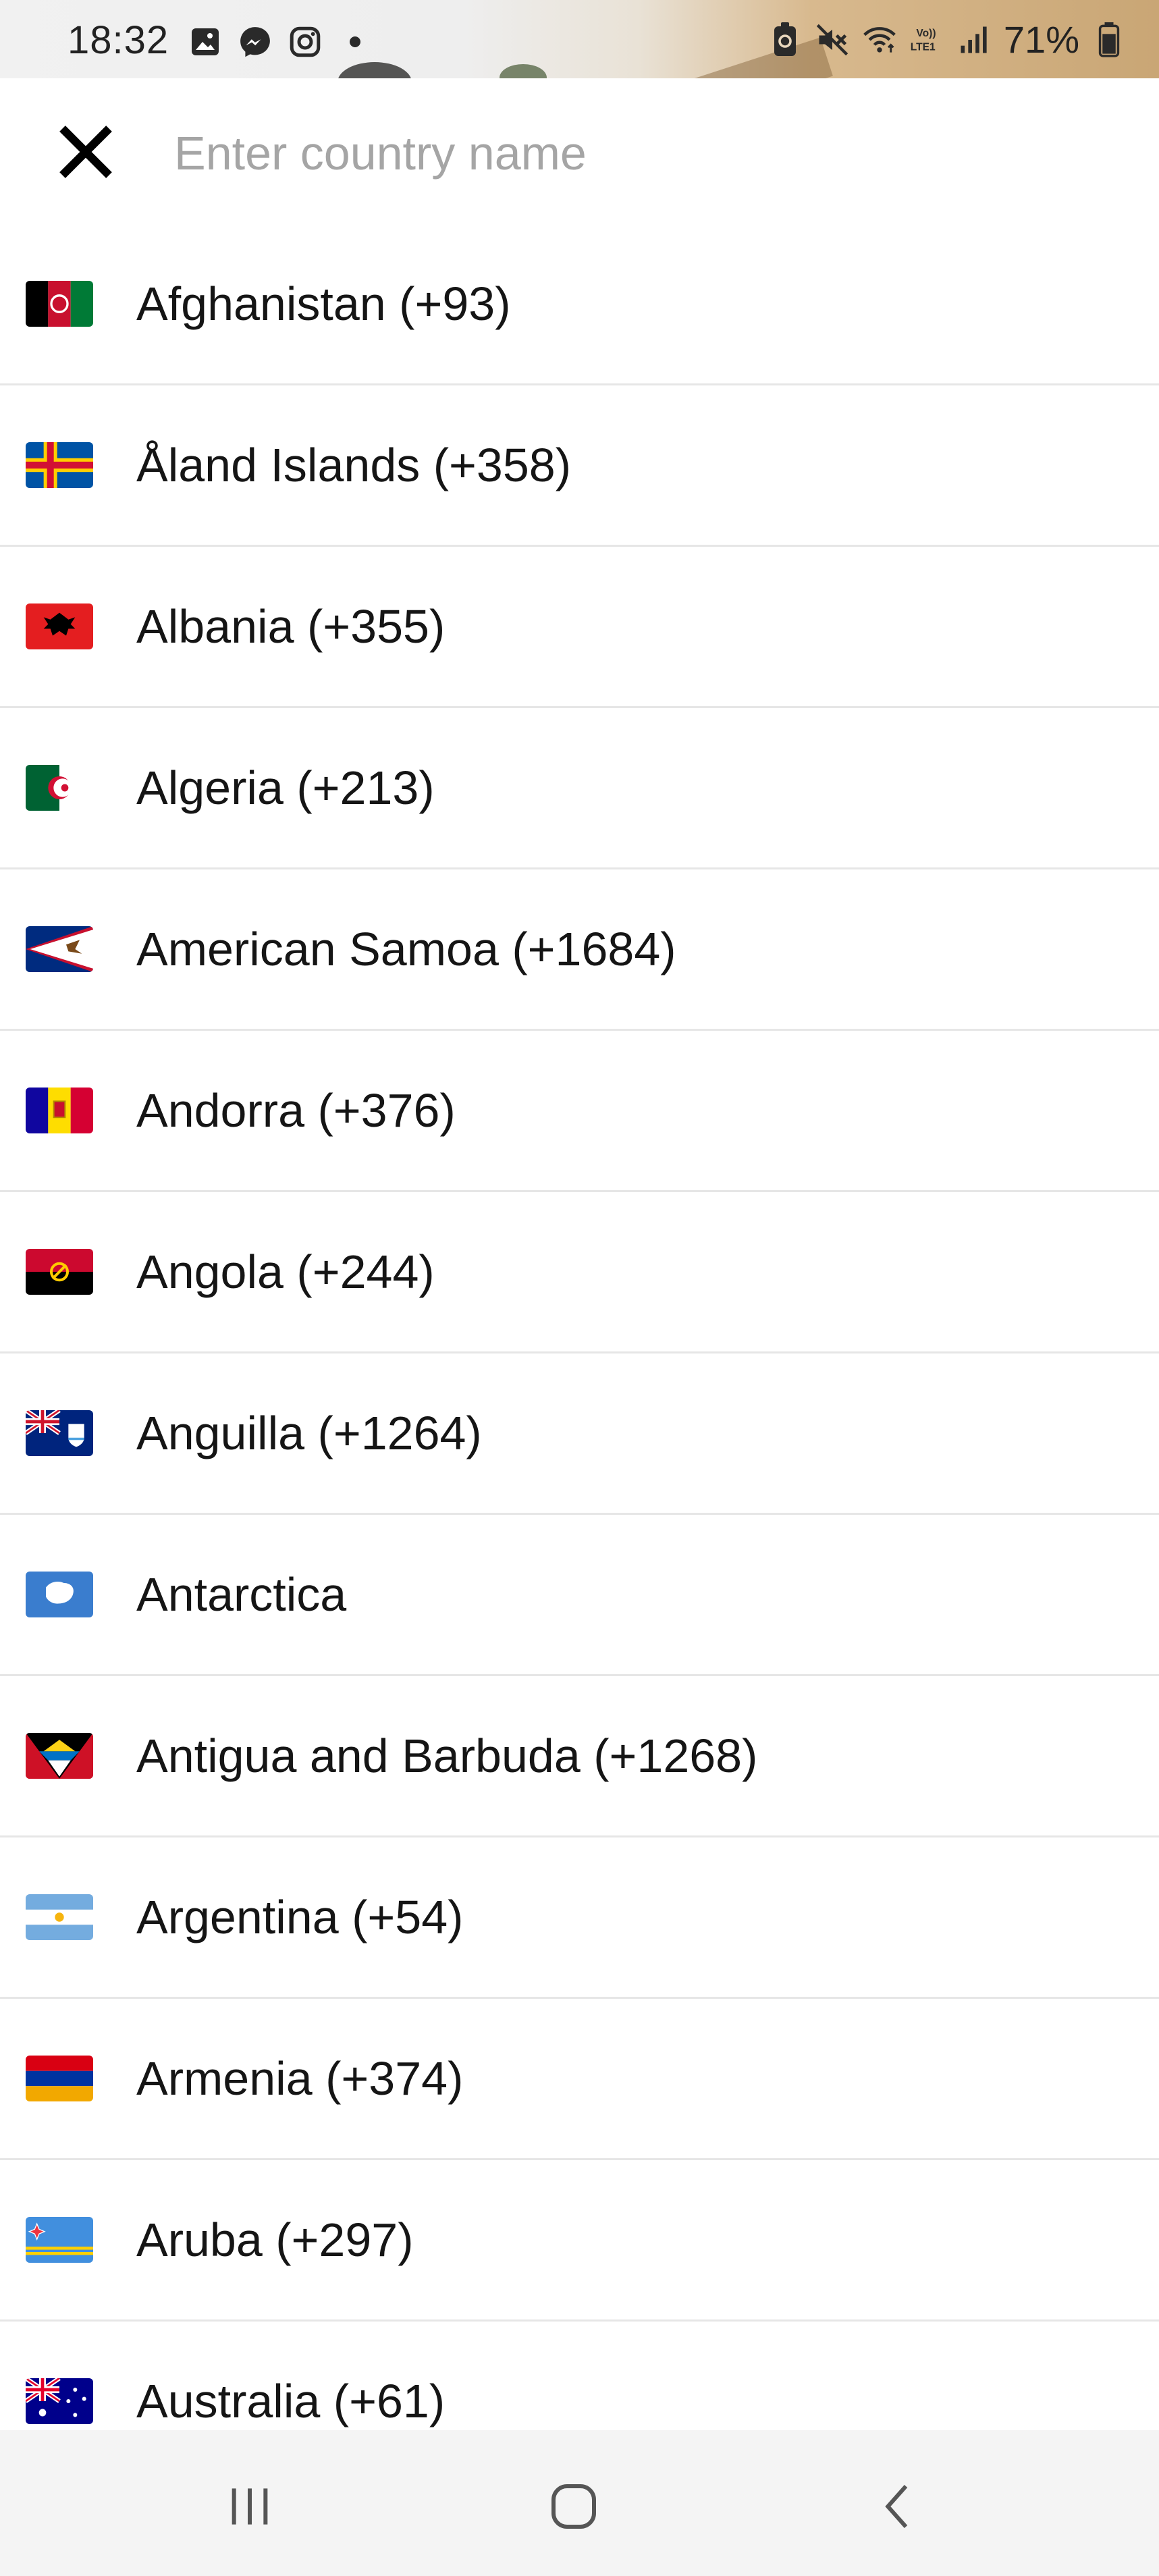 The height and width of the screenshot is (2576, 1159). What do you see at coordinates (291, 2401) in the screenshot?
I see `country-label: Australia (+61)` at bounding box center [291, 2401].